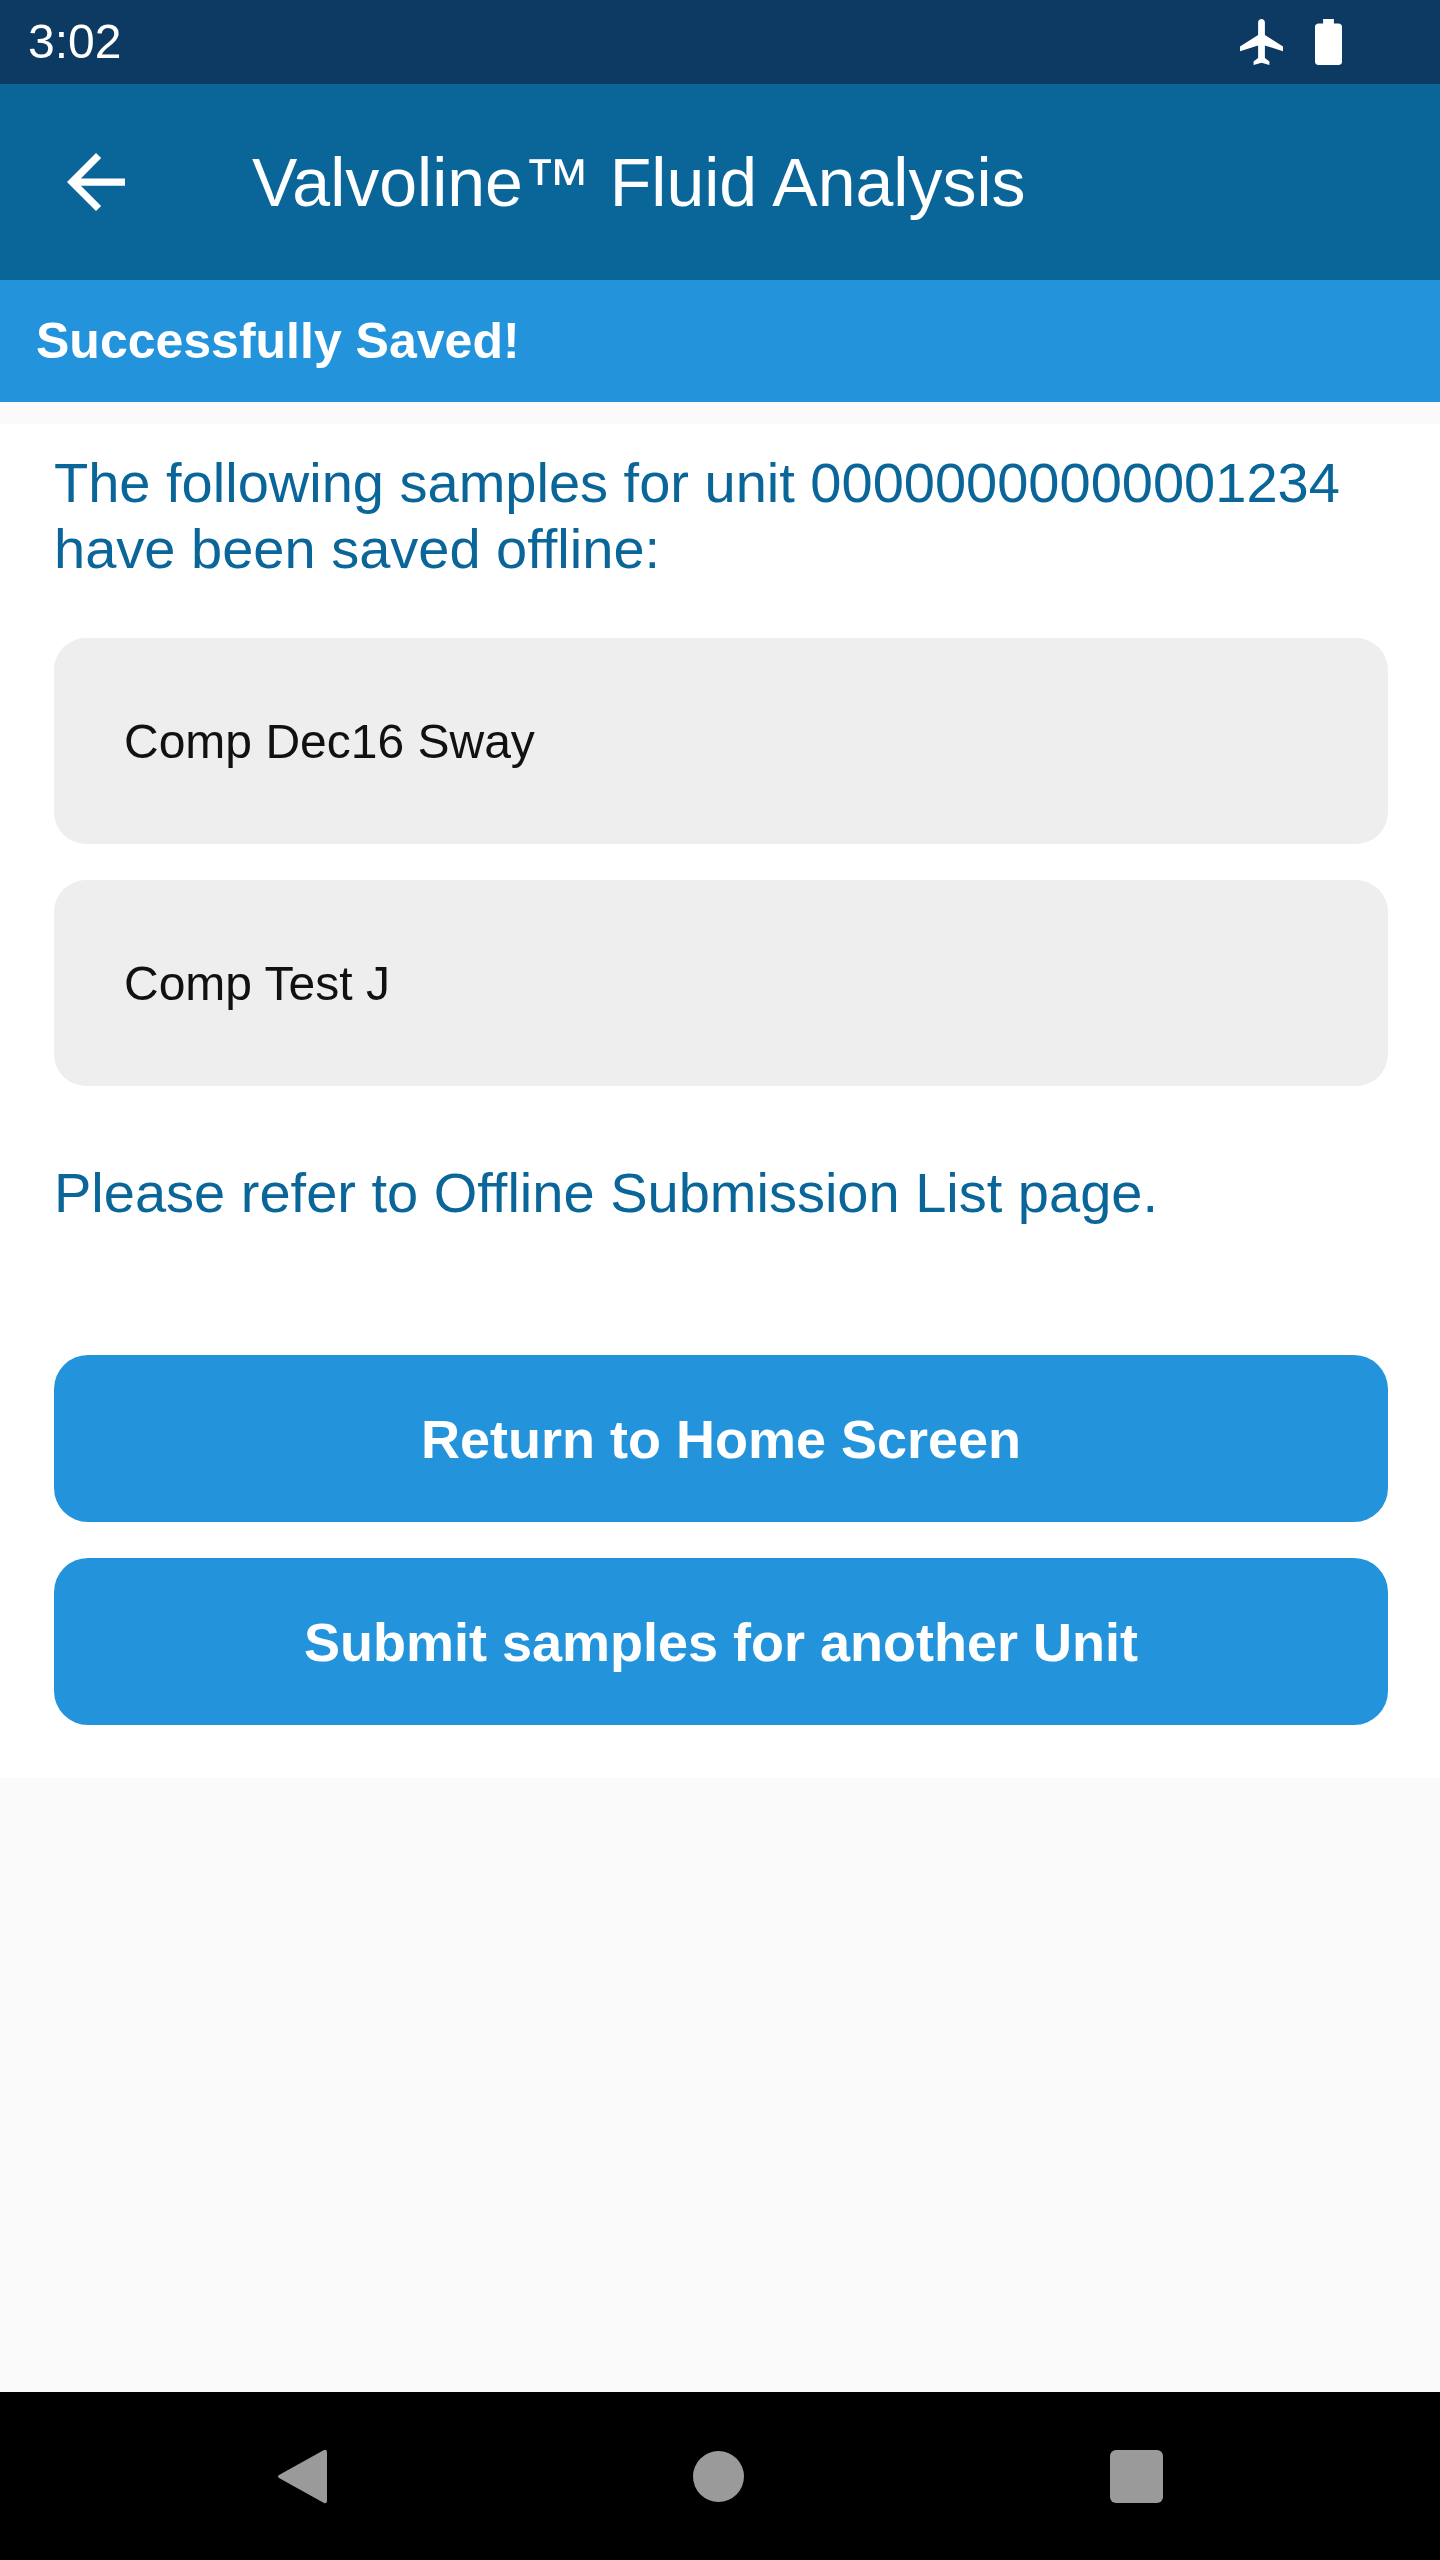  I want to click on nav-back-icon, so click(302, 2476).